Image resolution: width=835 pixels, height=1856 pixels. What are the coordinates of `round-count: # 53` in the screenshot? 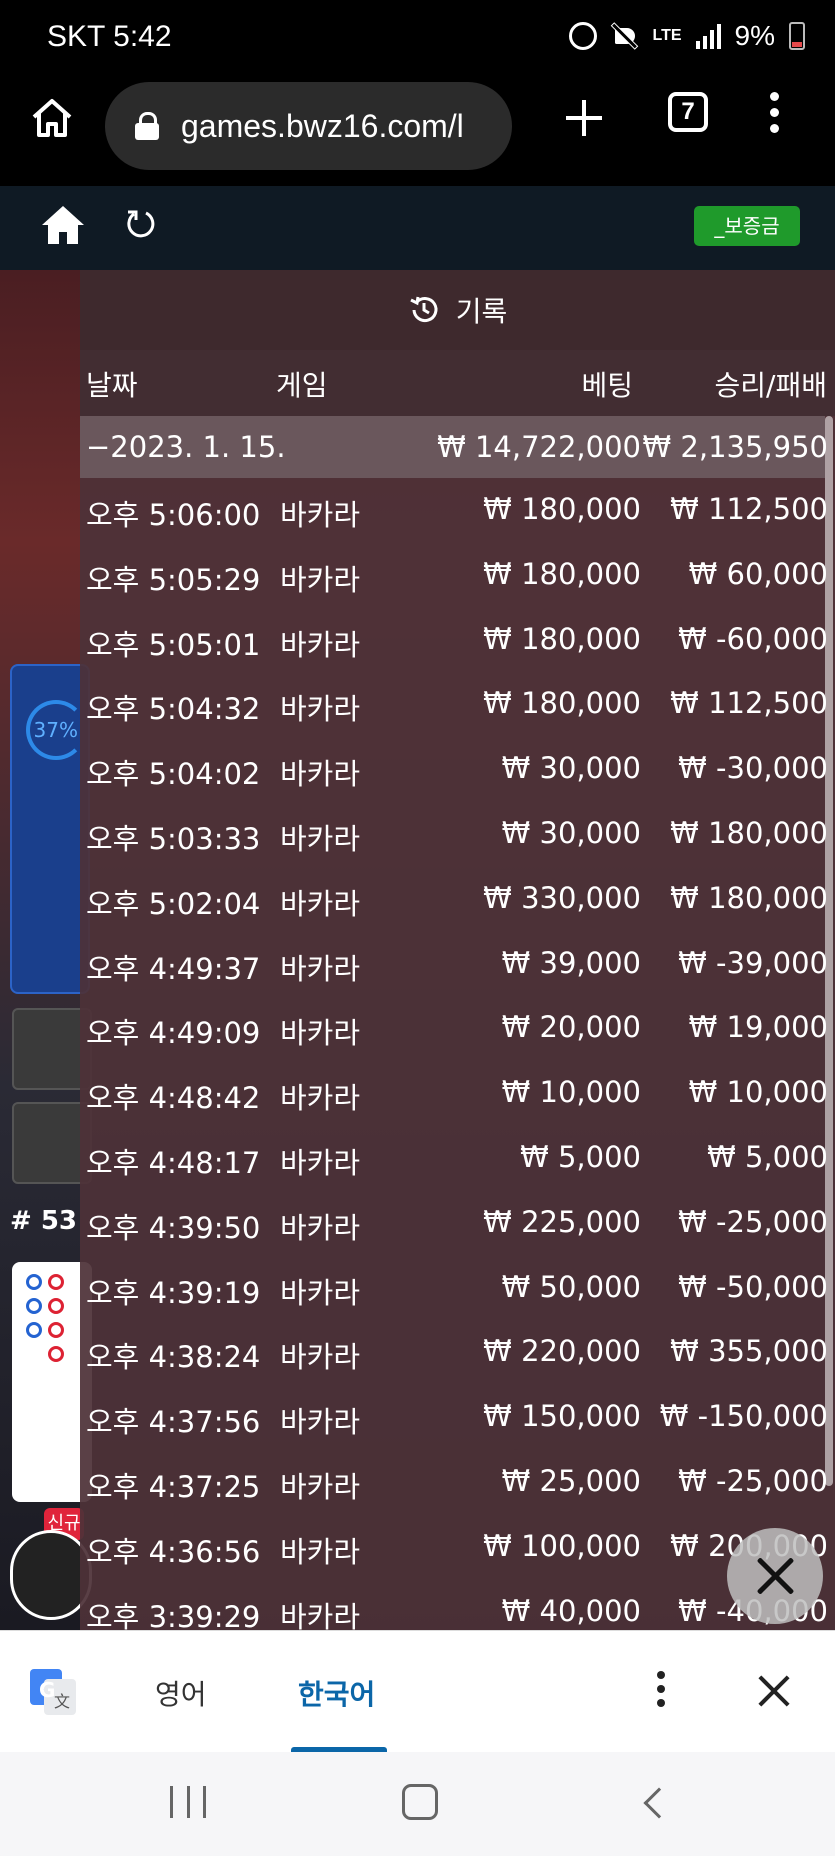 It's located at (44, 1221).